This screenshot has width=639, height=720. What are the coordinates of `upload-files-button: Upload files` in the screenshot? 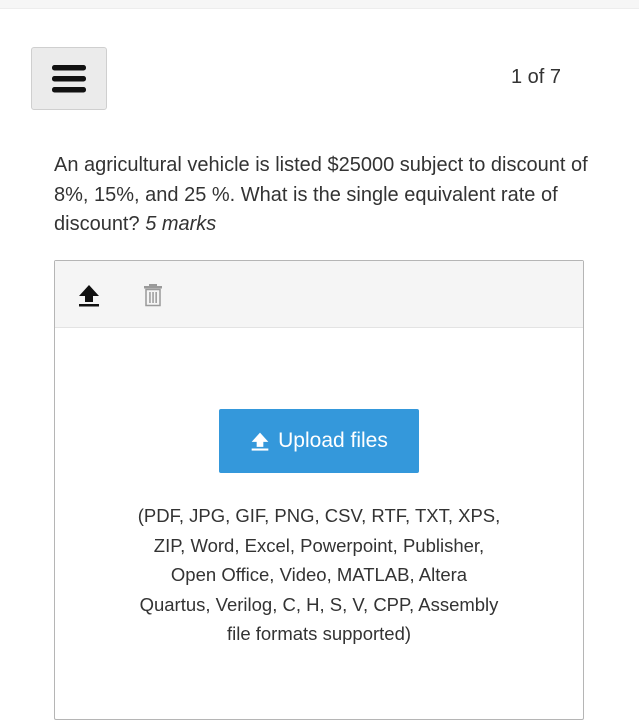 It's located at (319, 441).